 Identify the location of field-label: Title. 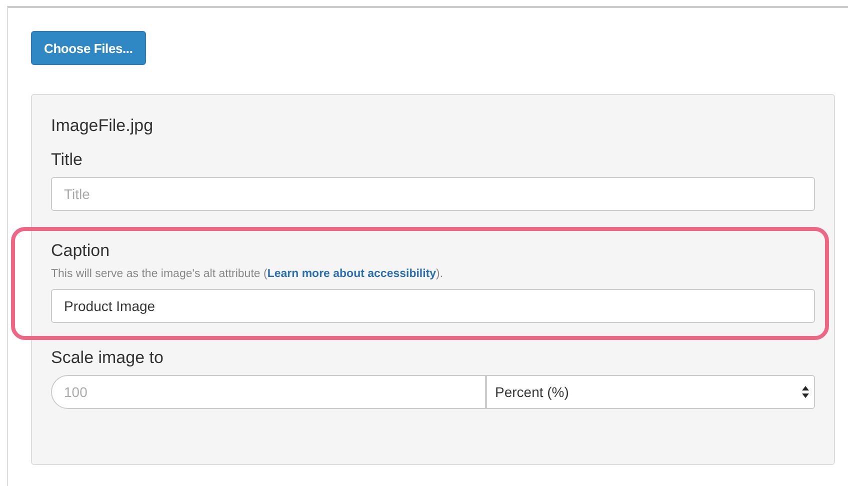
(67, 160).